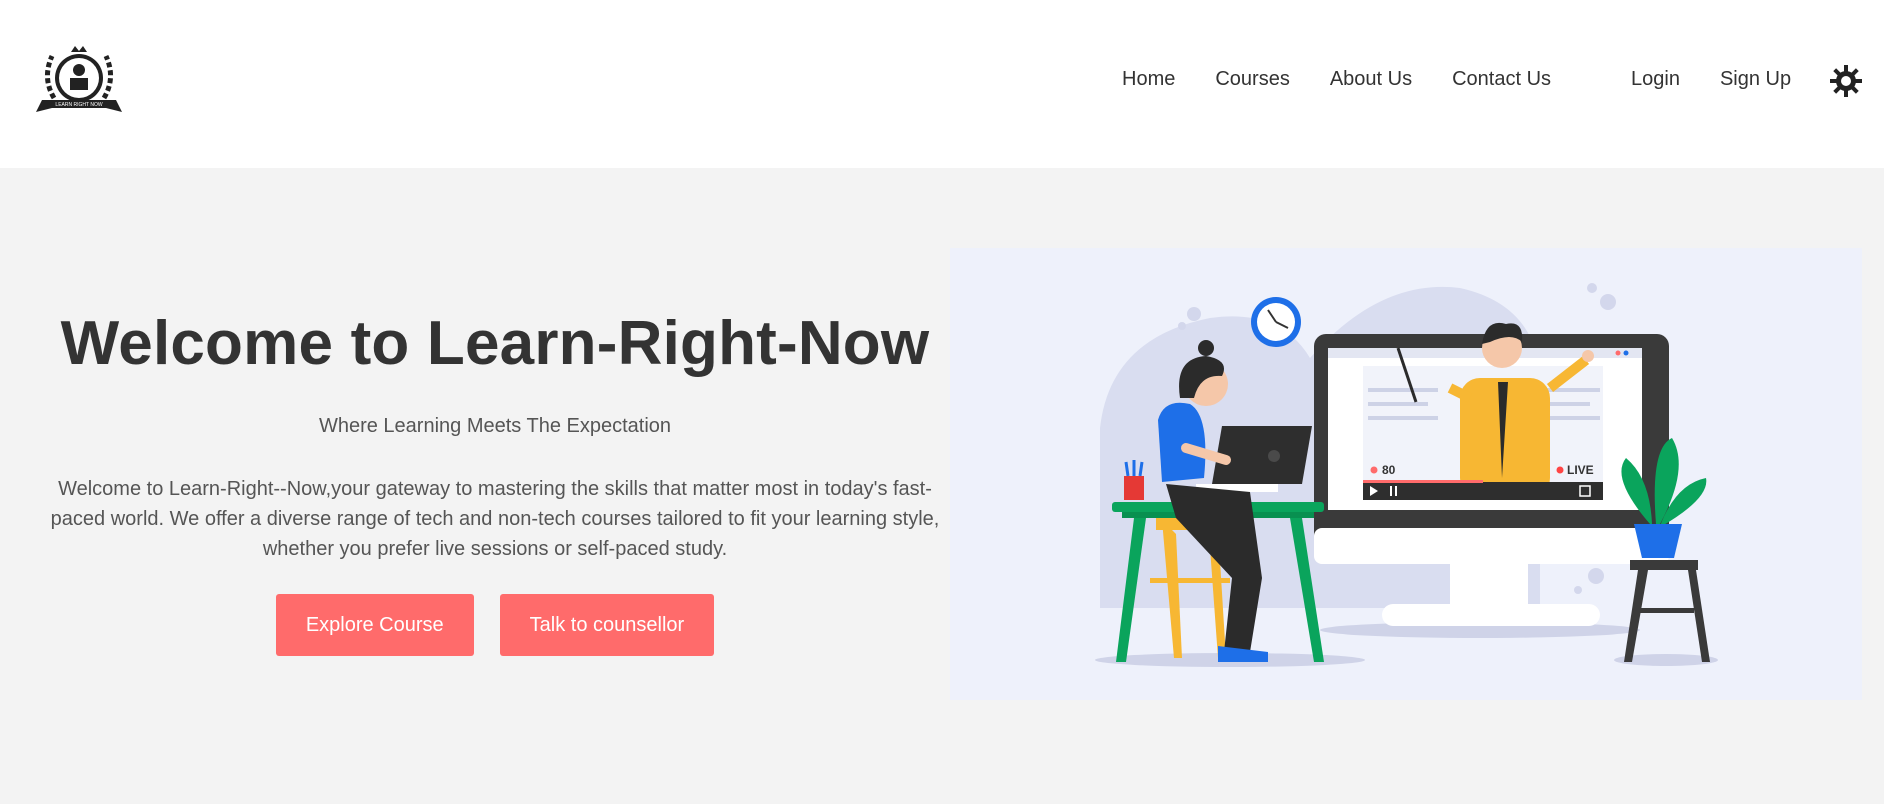 Image resolution: width=1884 pixels, height=804 pixels. What do you see at coordinates (495, 343) in the screenshot?
I see `hero-title: Welcome to Learn-Right-Now` at bounding box center [495, 343].